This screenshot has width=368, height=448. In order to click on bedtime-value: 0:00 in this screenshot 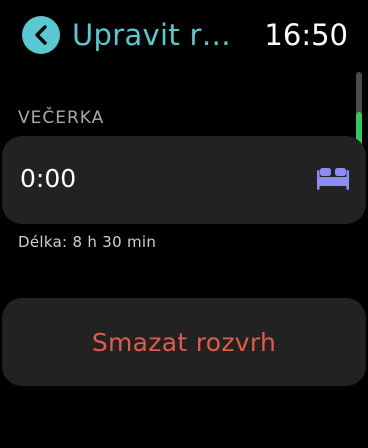, I will do `click(48, 178)`.